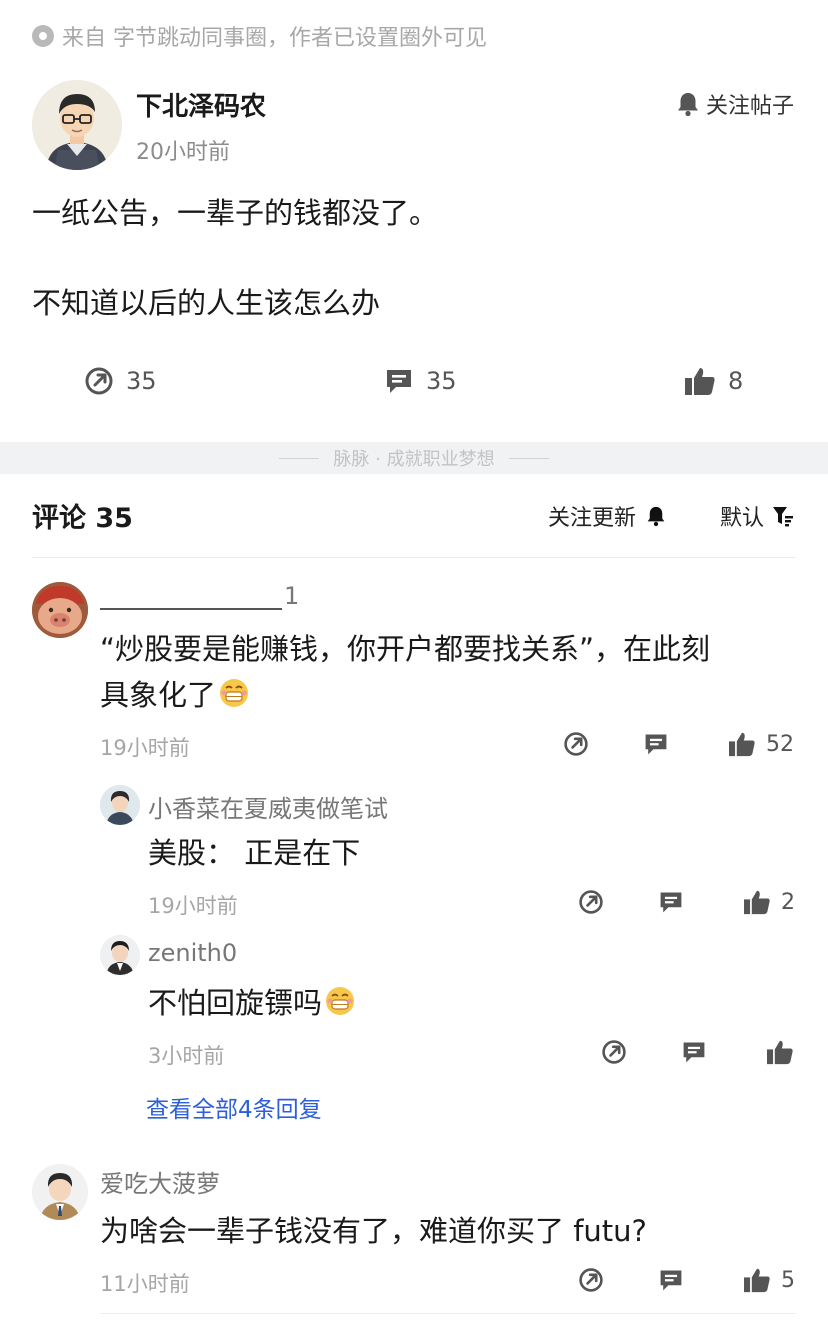 This screenshot has height=1338, width=828. What do you see at coordinates (254, 853) in the screenshot?
I see `reply-text: 美股： 正是在下` at bounding box center [254, 853].